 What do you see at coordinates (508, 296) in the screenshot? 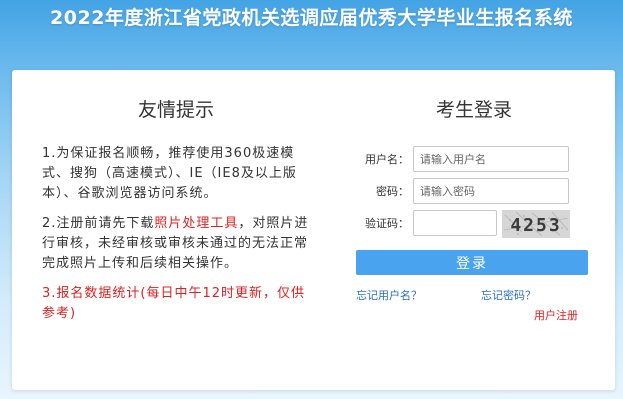
I see `forgot-password-link: 忘记密码？` at bounding box center [508, 296].